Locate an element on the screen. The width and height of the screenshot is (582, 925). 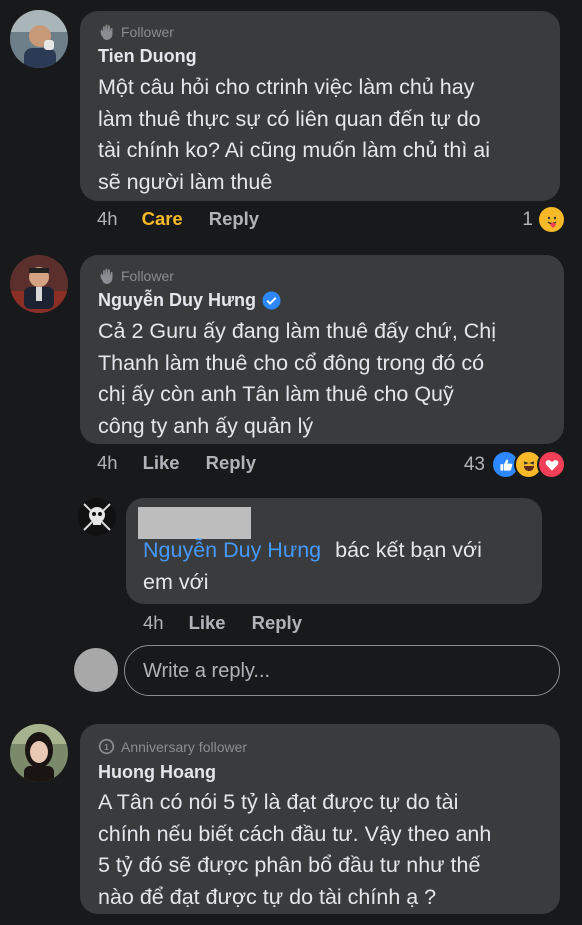
comment-author: Tien Duong is located at coordinates (147, 56).